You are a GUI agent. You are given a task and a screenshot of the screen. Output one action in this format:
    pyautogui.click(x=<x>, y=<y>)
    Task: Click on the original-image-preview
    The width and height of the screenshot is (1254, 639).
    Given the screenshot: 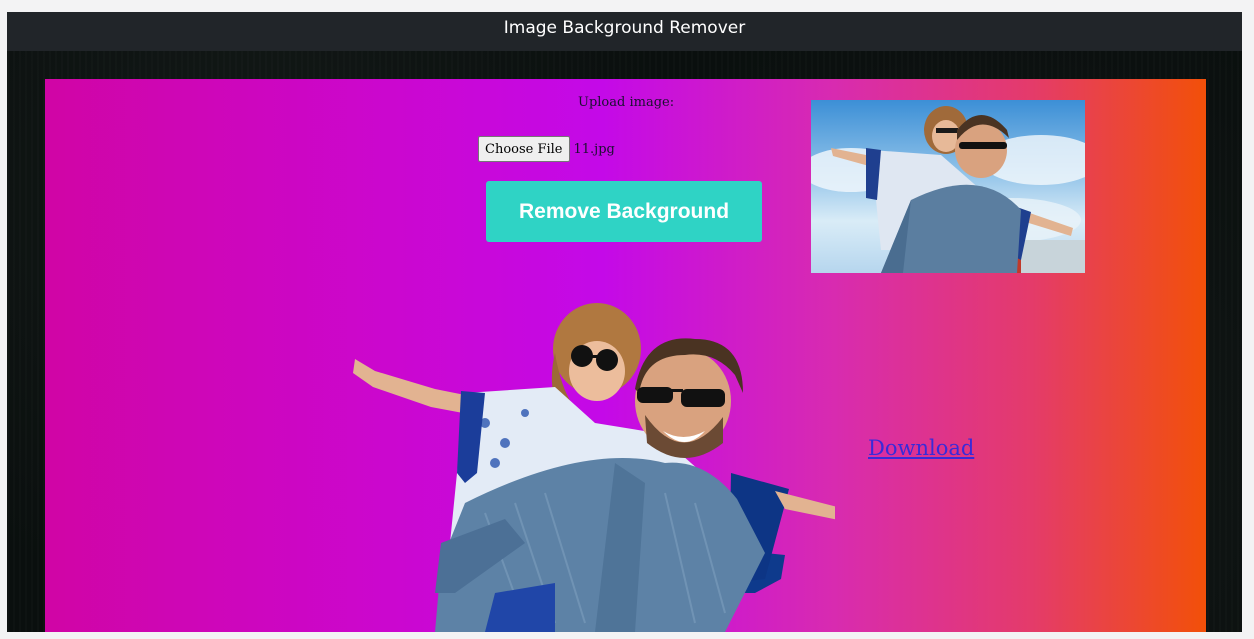 What is the action you would take?
    pyautogui.click(x=948, y=186)
    